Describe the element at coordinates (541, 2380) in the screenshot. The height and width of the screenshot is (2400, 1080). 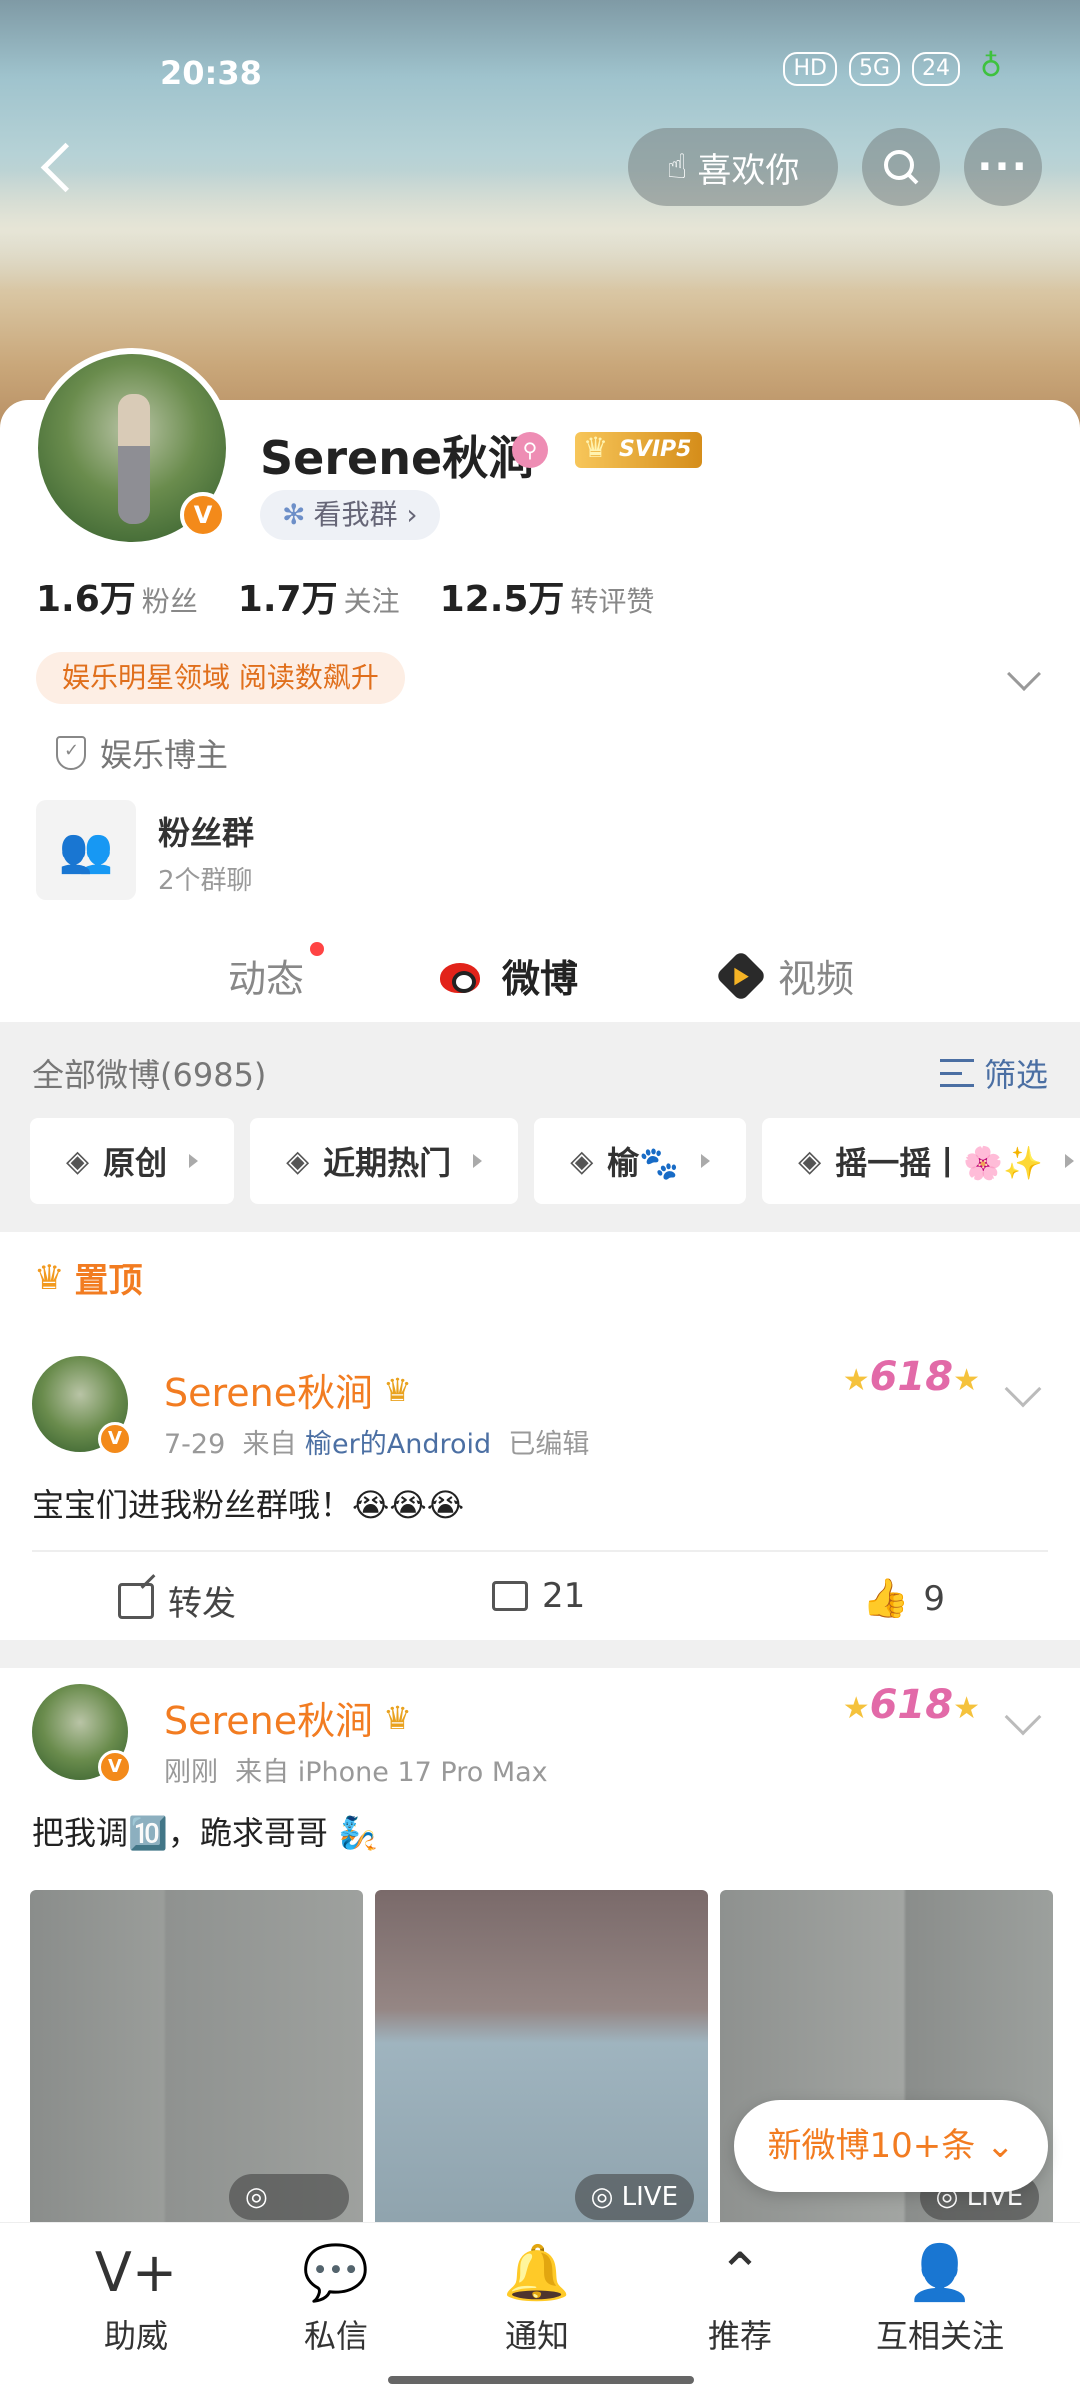
I see `home-indicator` at that location.